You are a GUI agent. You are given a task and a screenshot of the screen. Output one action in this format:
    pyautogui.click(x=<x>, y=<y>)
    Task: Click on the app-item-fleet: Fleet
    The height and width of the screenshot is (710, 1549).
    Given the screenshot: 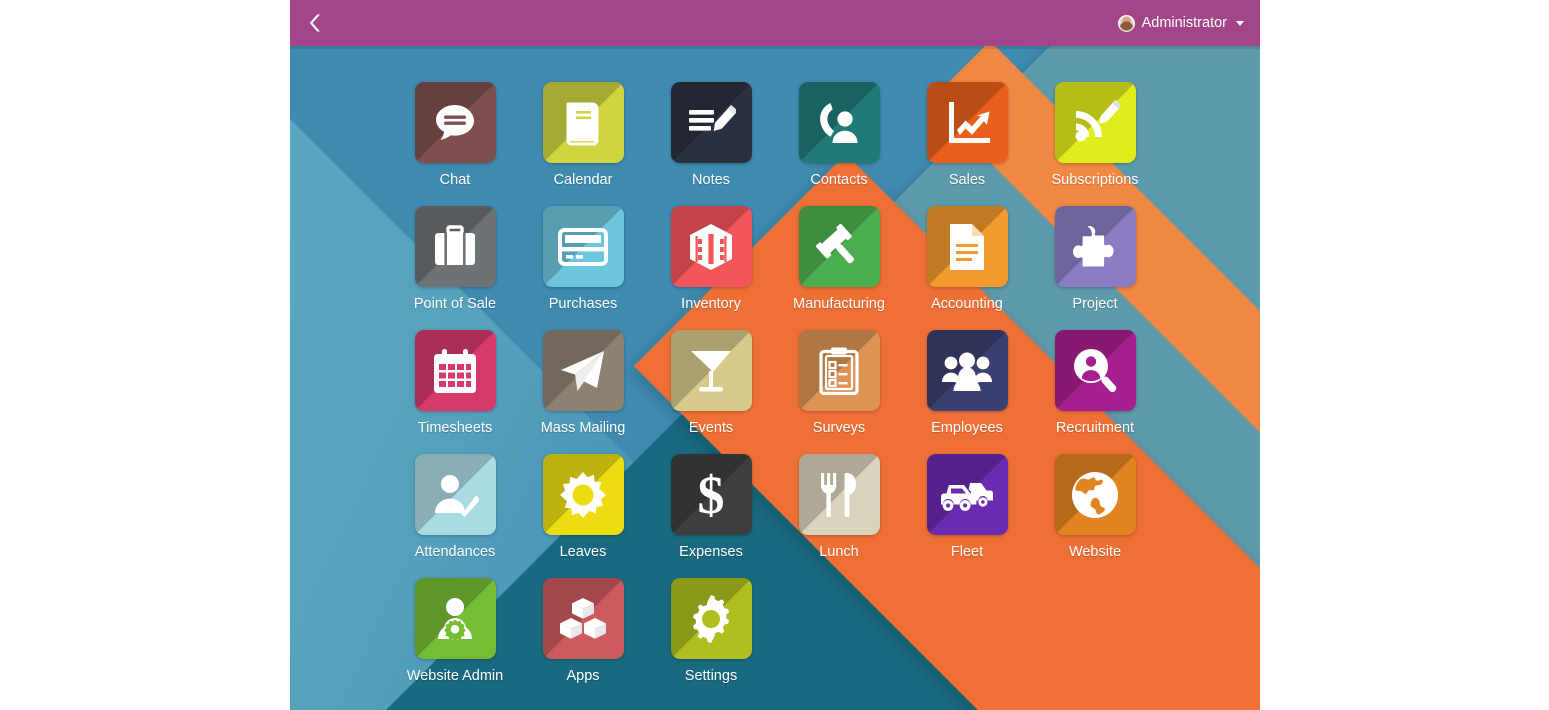 What is the action you would take?
    pyautogui.click(x=967, y=516)
    